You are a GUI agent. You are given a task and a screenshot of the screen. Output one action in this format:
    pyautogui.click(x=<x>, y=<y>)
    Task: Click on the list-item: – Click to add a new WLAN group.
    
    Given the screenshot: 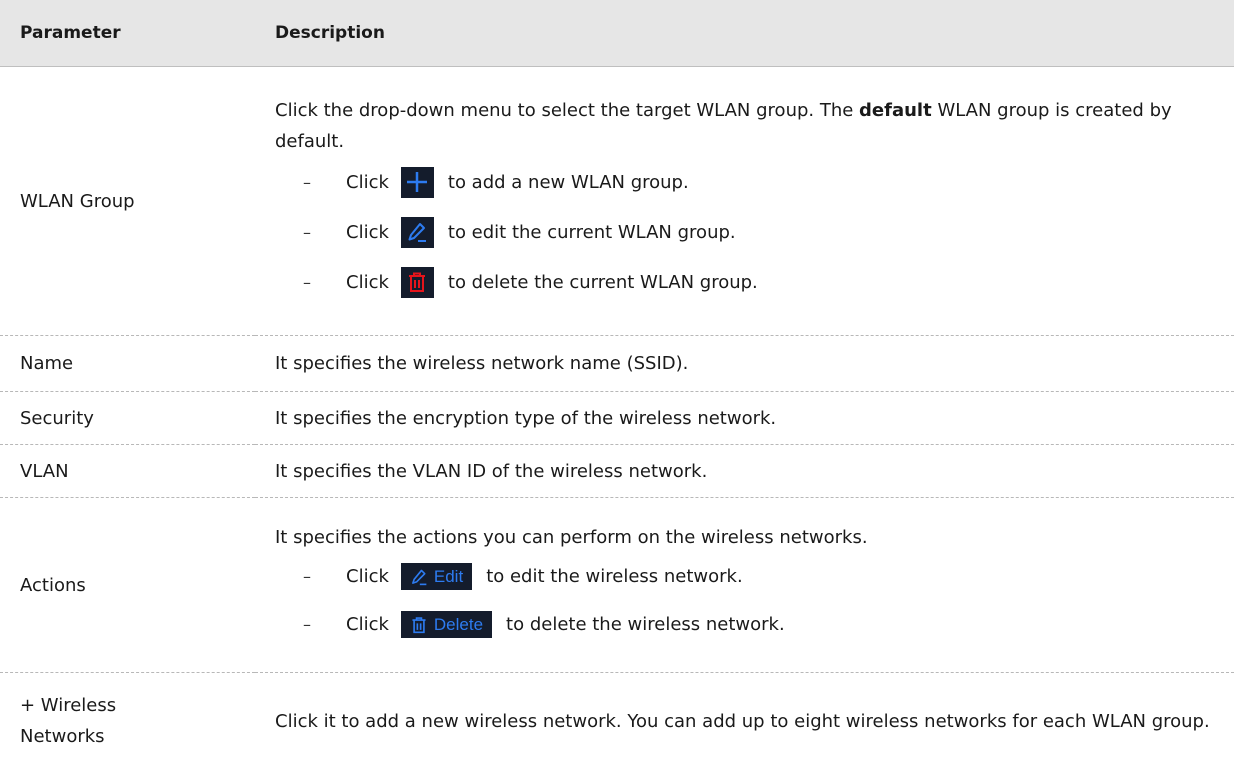 What is the action you would take?
    pyautogui.click(x=768, y=182)
    